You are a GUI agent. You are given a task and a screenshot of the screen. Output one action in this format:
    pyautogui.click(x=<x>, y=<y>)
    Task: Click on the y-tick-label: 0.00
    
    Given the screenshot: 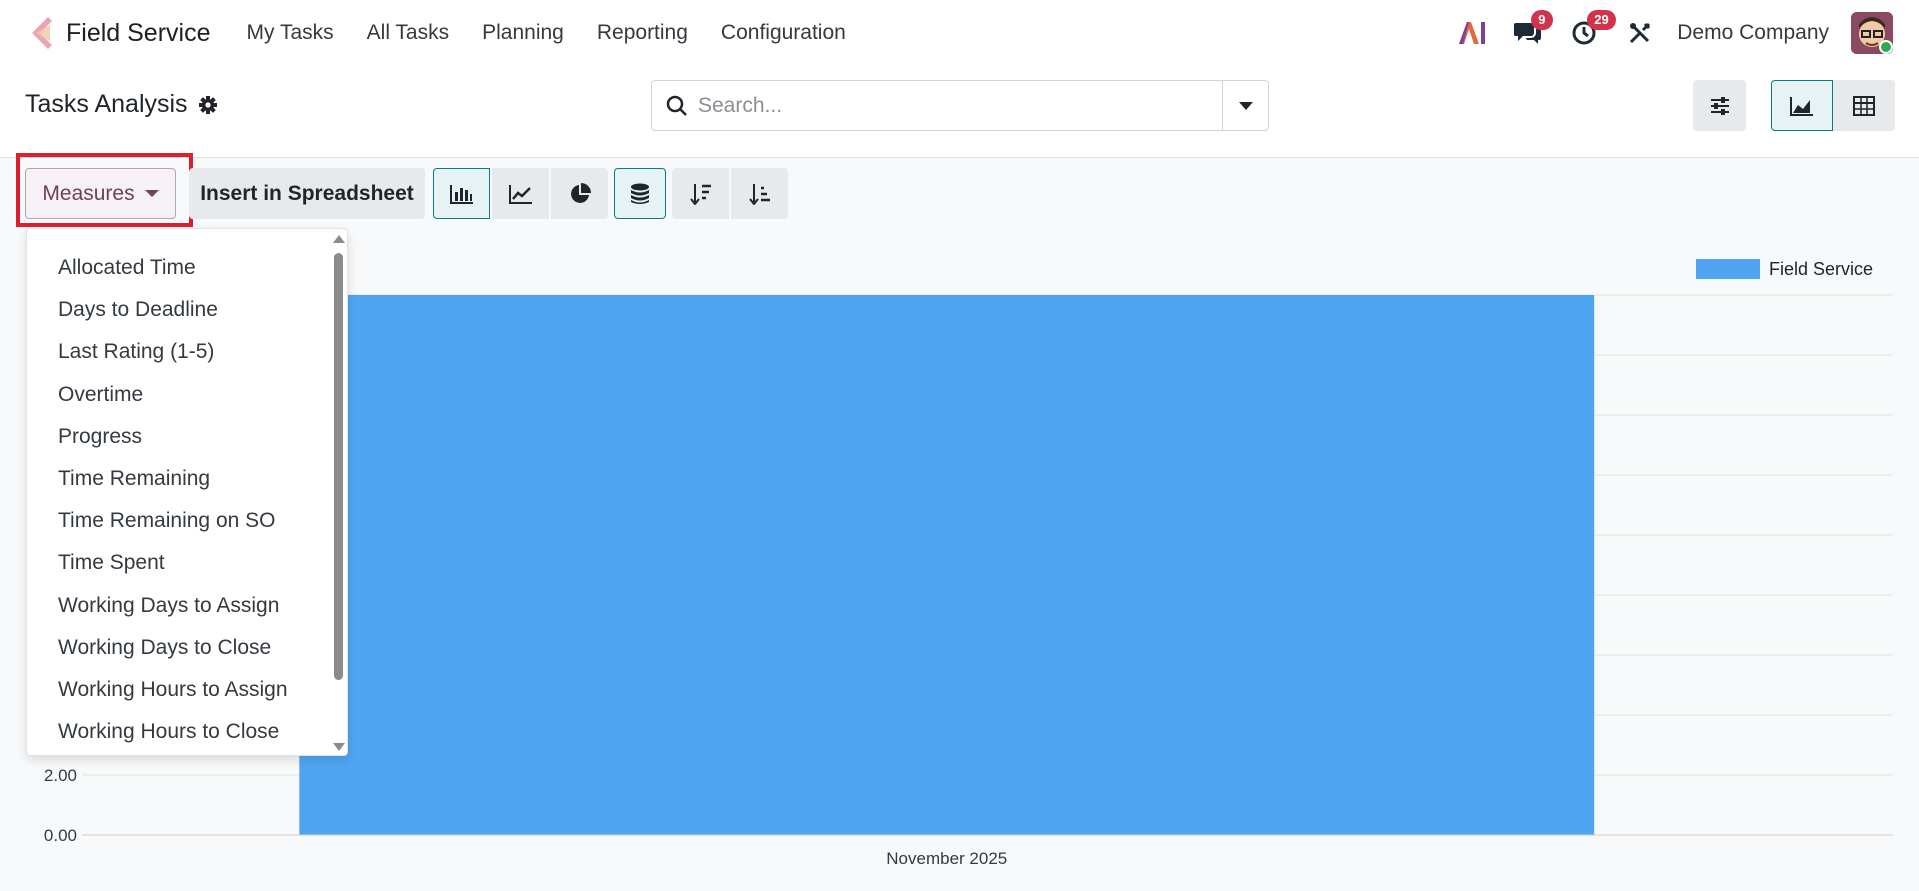 What is the action you would take?
    pyautogui.click(x=60, y=835)
    